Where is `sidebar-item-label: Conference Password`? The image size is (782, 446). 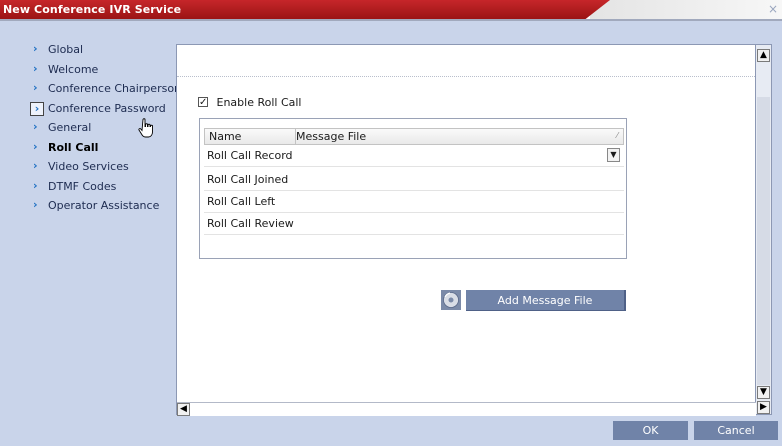 sidebar-item-label: Conference Password is located at coordinates (107, 108).